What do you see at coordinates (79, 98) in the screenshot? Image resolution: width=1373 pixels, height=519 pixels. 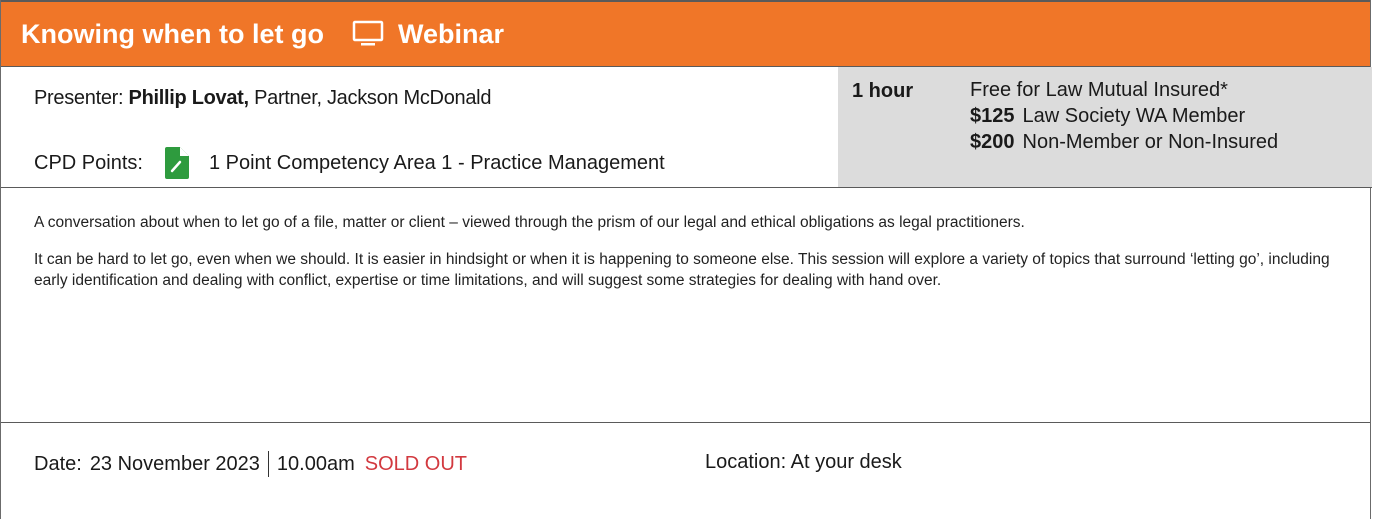 I see `presenter-label: Presenter:` at bounding box center [79, 98].